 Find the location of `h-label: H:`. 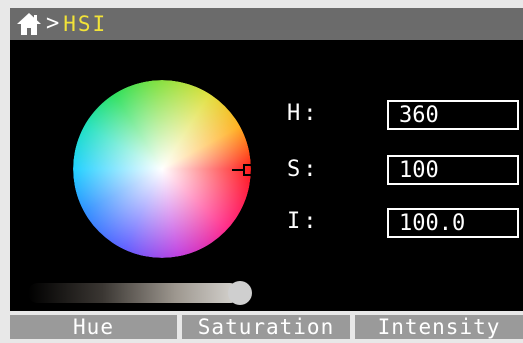

h-label: H: is located at coordinates (303, 113).